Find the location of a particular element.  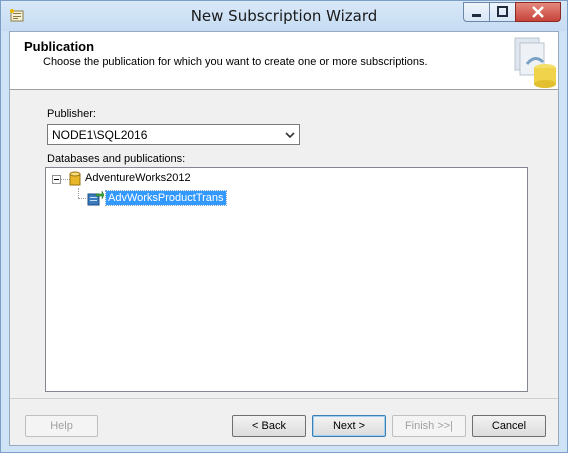

chevron-down-icon is located at coordinates (290, 135).